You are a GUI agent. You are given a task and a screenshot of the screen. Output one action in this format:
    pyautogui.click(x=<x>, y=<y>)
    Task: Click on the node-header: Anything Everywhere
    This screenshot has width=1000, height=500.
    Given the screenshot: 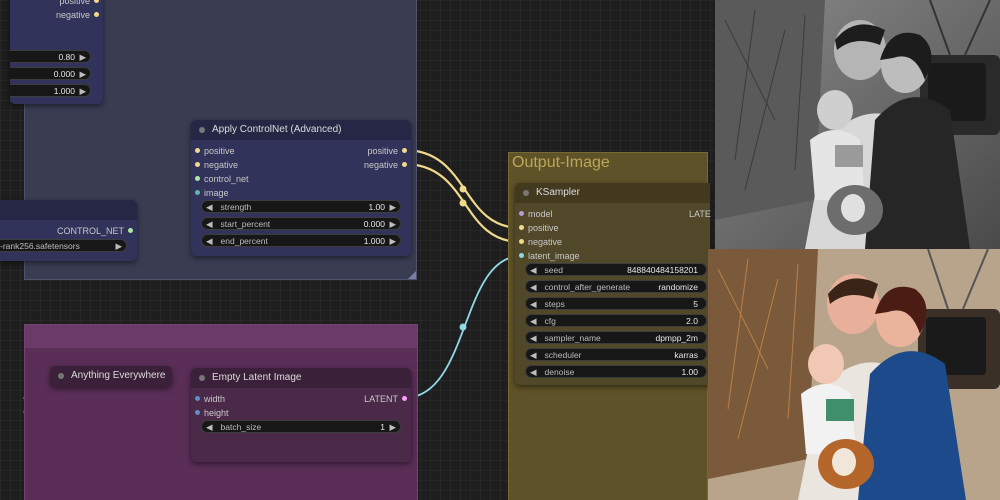 What is the action you would take?
    pyautogui.click(x=111, y=376)
    